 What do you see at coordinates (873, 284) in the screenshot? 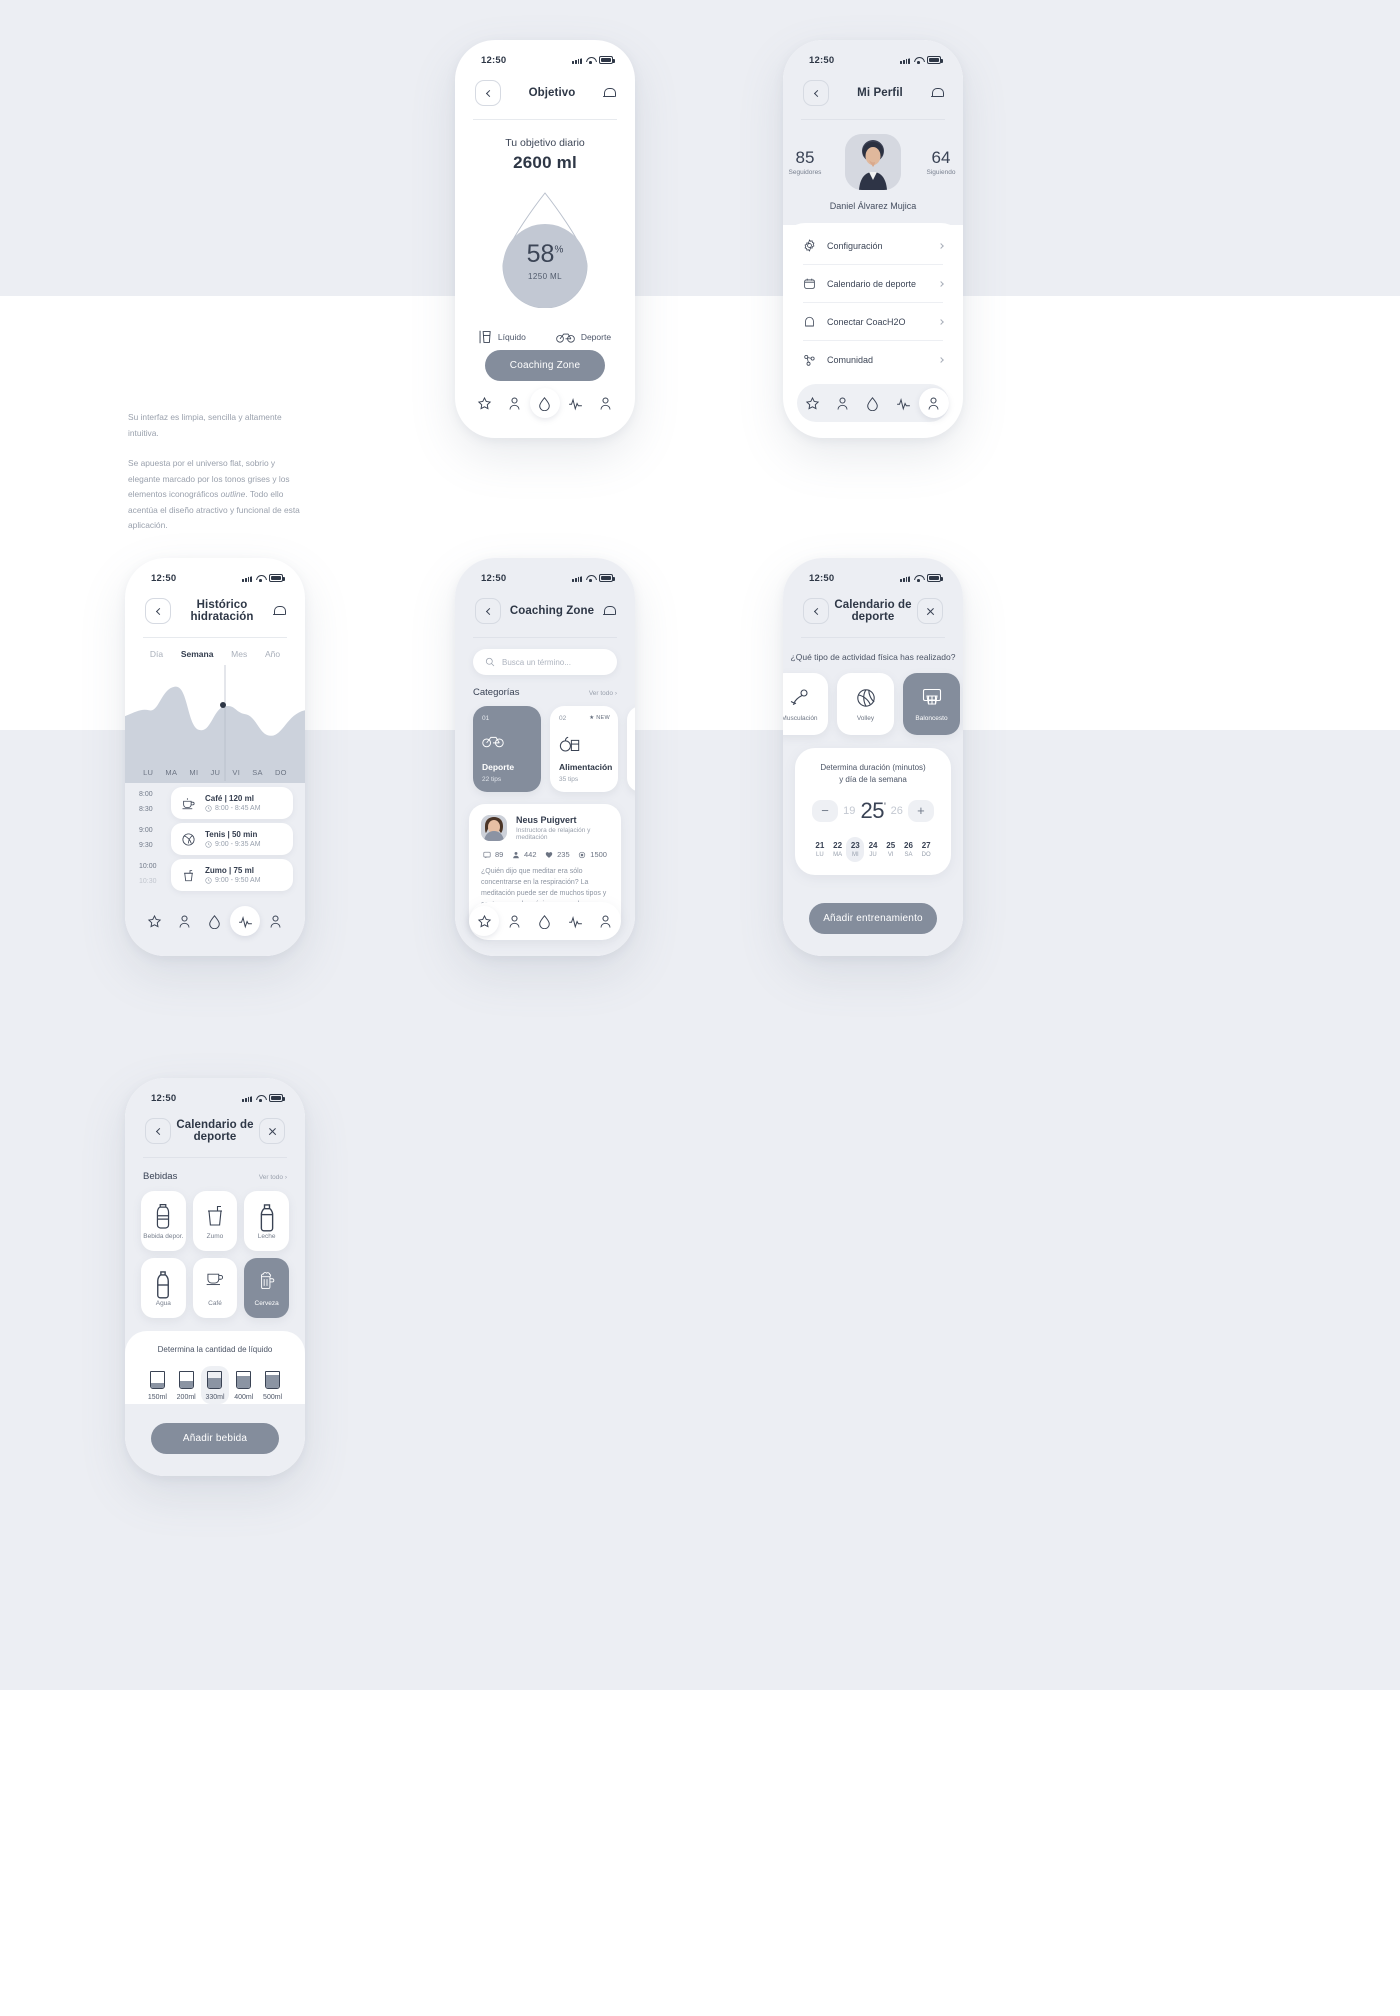
I see `menu-item-calendario: Calendario de deporte` at bounding box center [873, 284].